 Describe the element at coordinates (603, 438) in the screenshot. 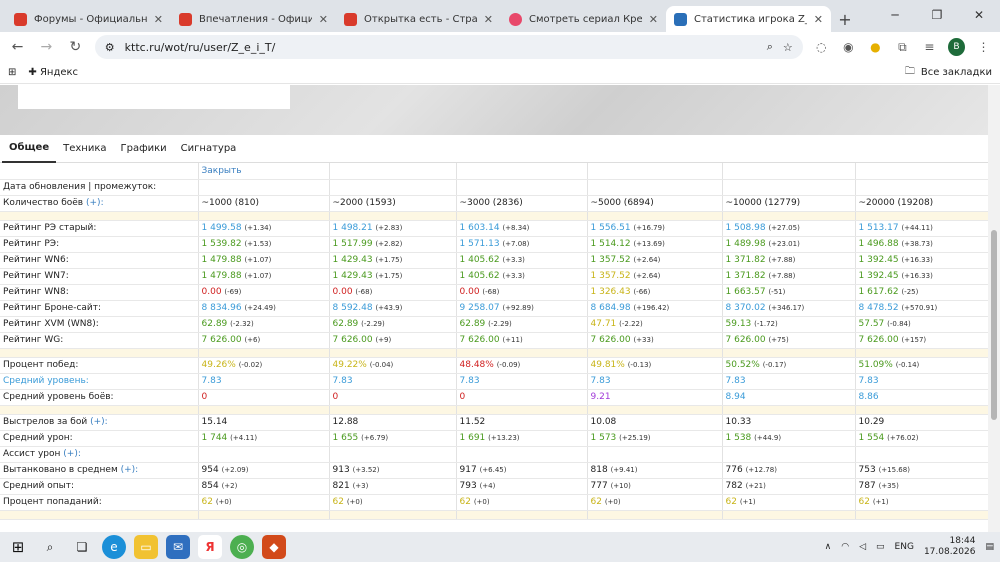

I see `cell-value: 1 573` at that location.